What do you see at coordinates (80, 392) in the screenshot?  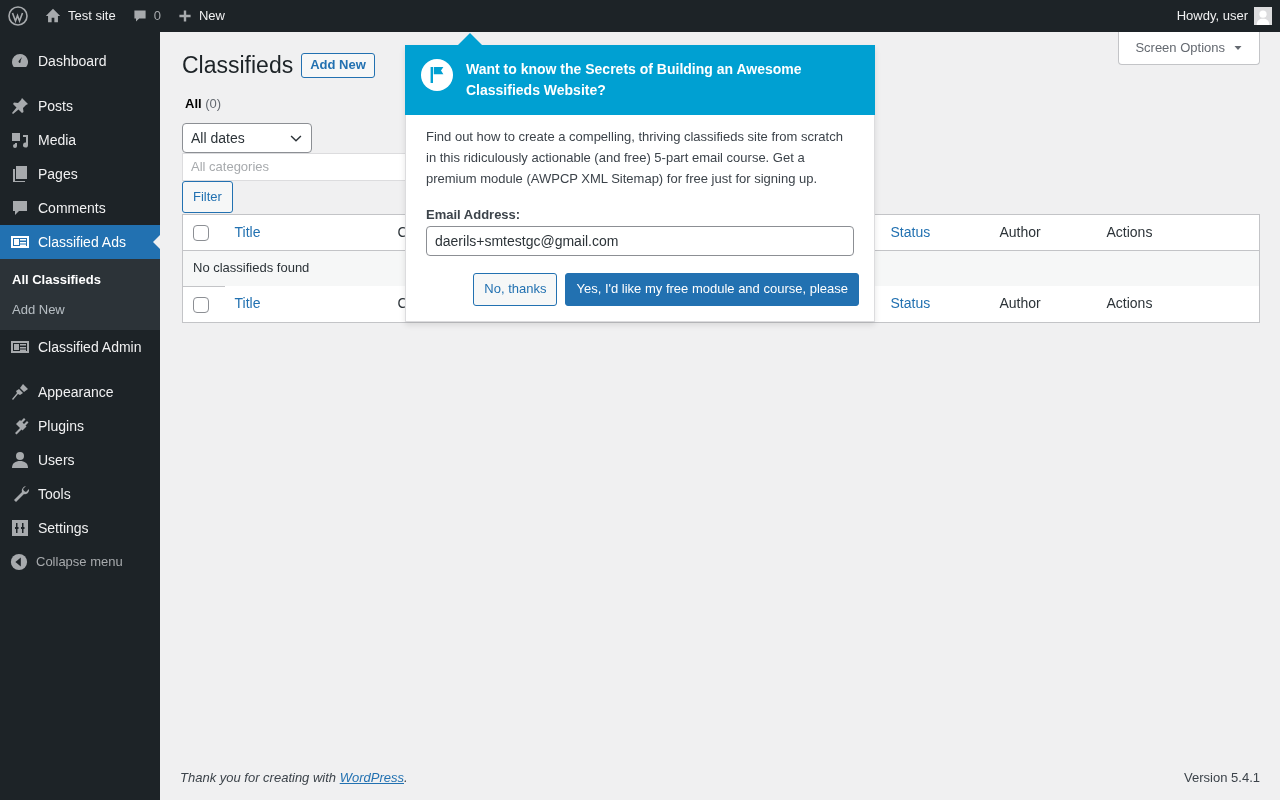 I see `menu-item: Appearance` at bounding box center [80, 392].